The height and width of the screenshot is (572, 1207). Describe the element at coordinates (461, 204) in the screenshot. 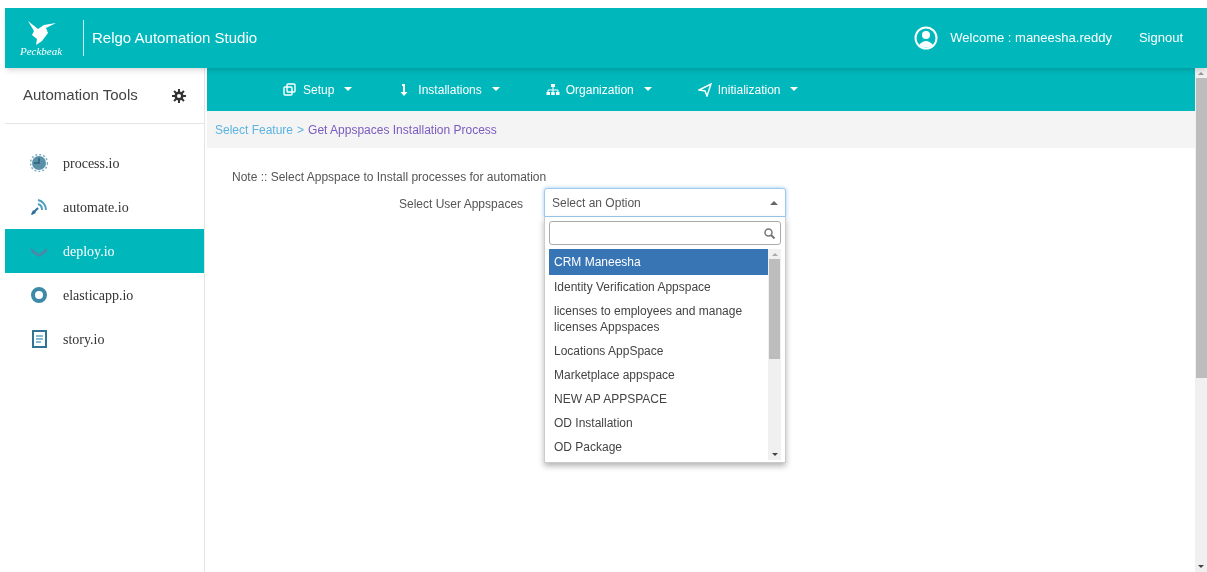

I see `field-label: Select User Appspaces` at that location.